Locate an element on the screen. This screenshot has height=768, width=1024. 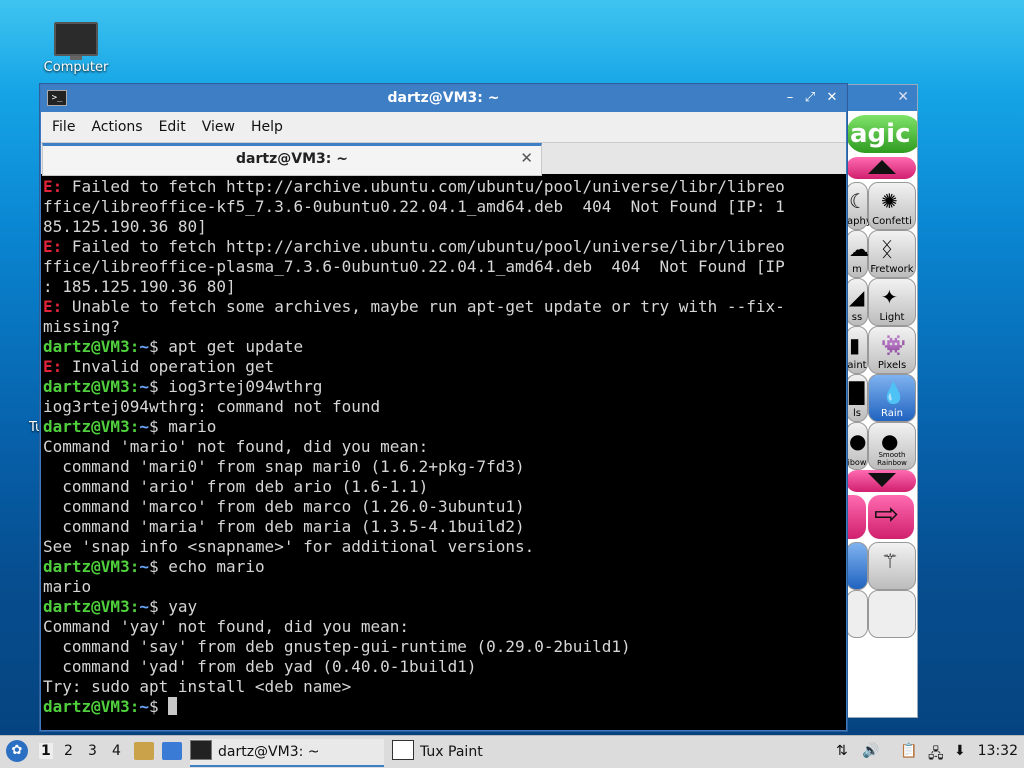
scroll-icon: ⇅ is located at coordinates (842, 751).